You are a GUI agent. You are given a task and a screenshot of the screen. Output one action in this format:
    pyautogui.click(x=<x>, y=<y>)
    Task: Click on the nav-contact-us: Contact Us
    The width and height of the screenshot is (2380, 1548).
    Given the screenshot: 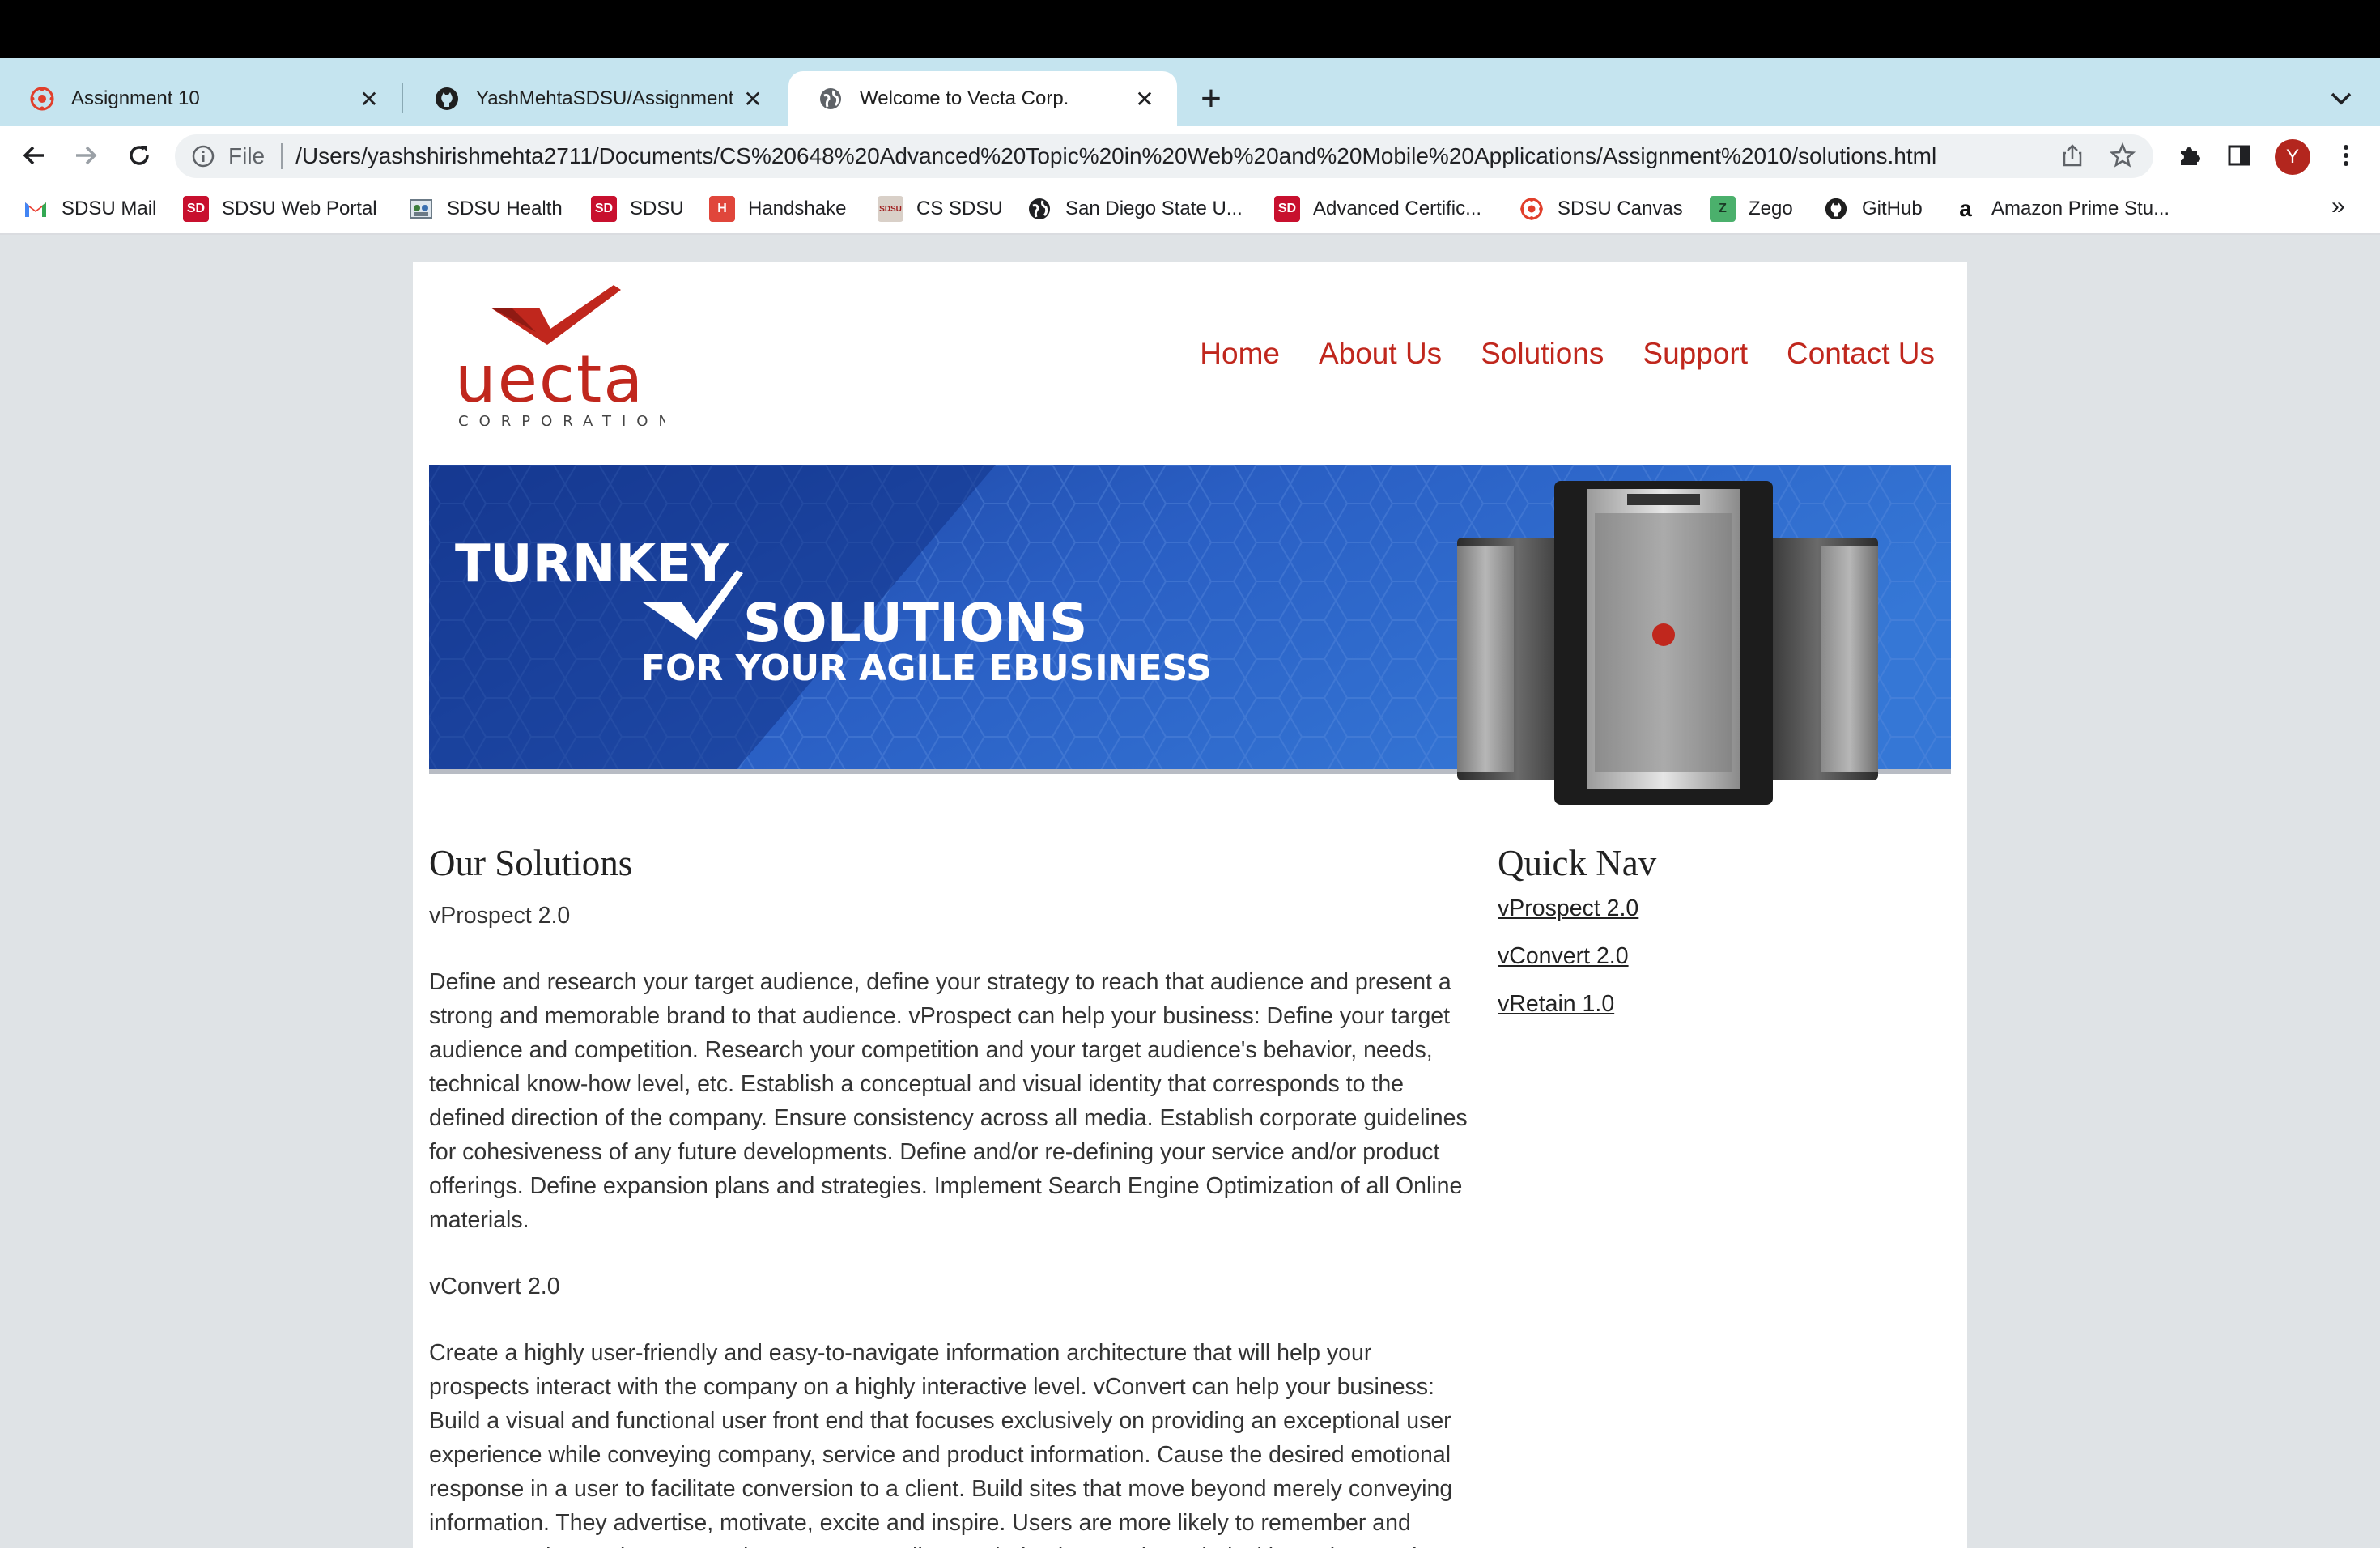 What is the action you would take?
    pyautogui.click(x=1861, y=354)
    